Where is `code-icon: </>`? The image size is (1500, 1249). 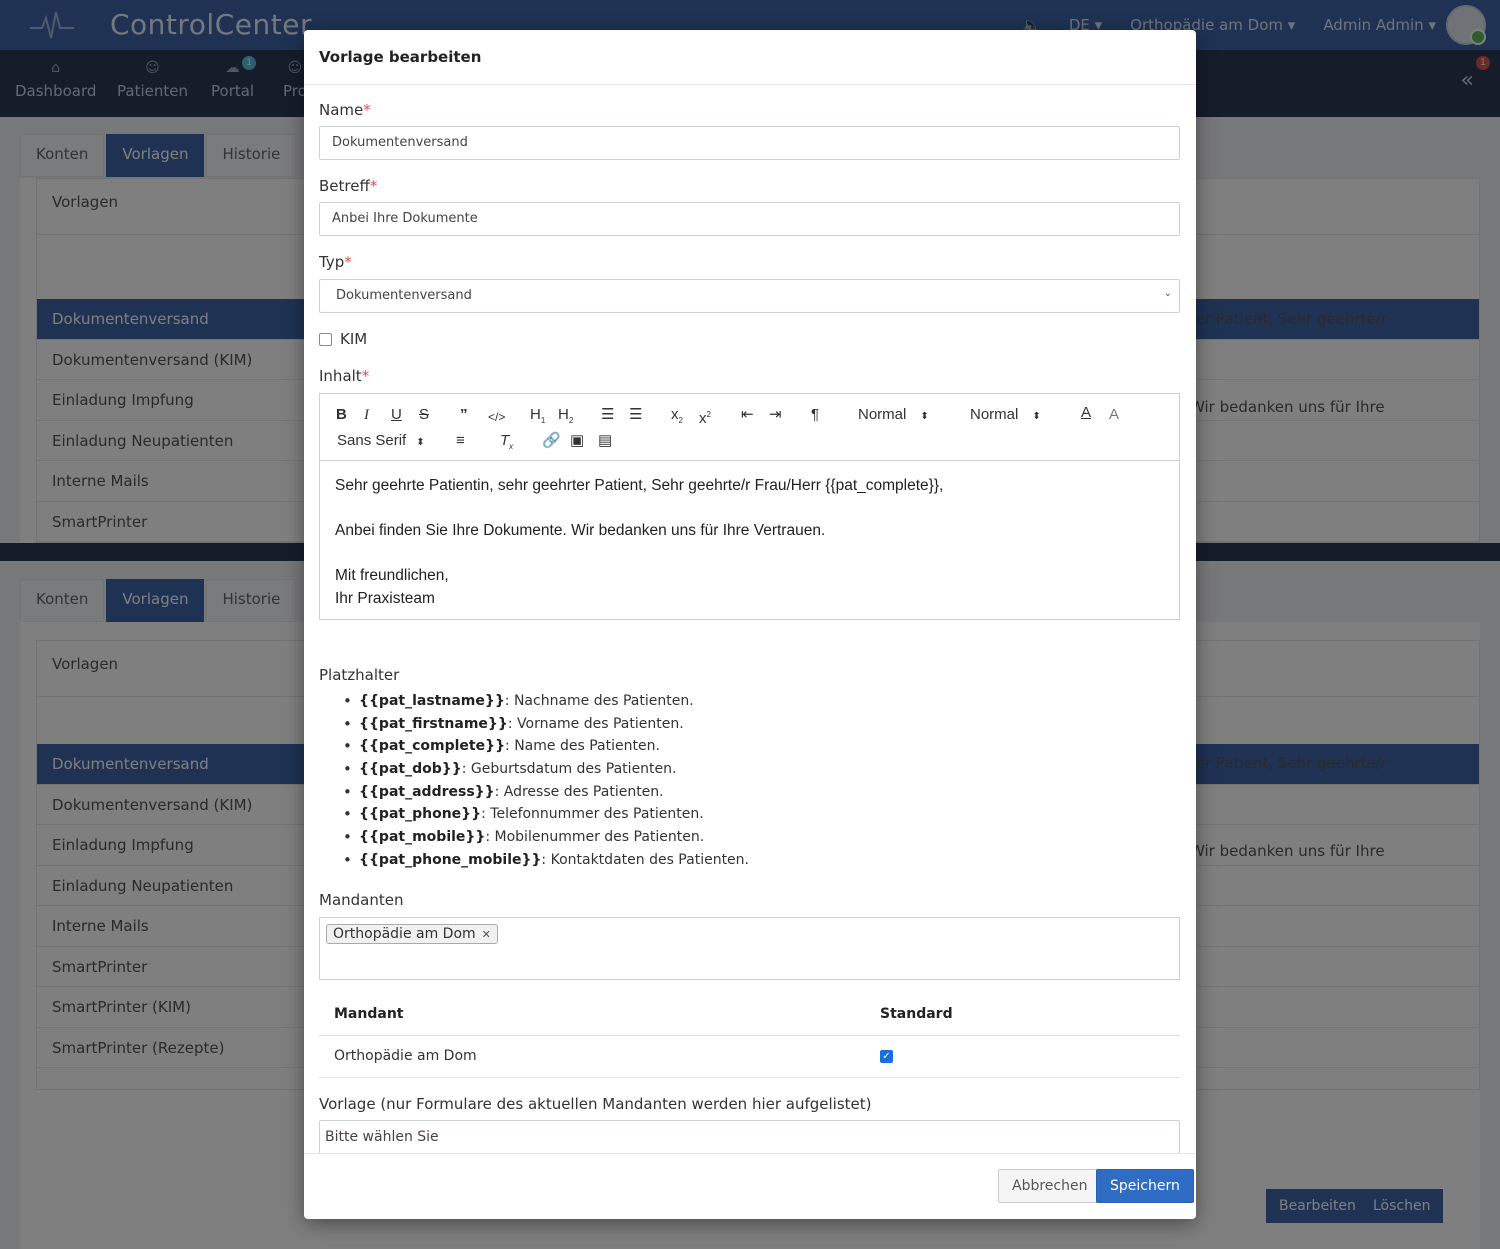
code-icon: </> is located at coordinates (496, 417).